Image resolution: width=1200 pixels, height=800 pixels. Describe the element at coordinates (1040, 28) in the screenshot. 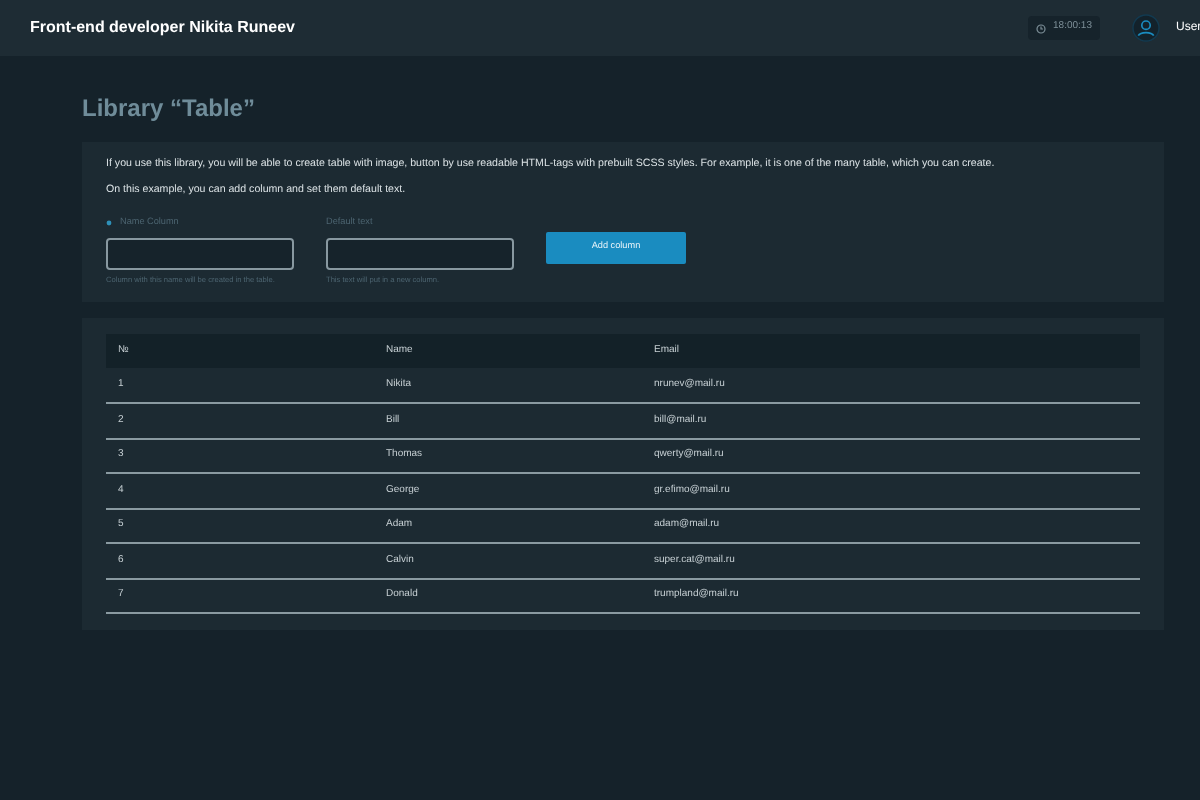

I see `clock-icon` at that location.